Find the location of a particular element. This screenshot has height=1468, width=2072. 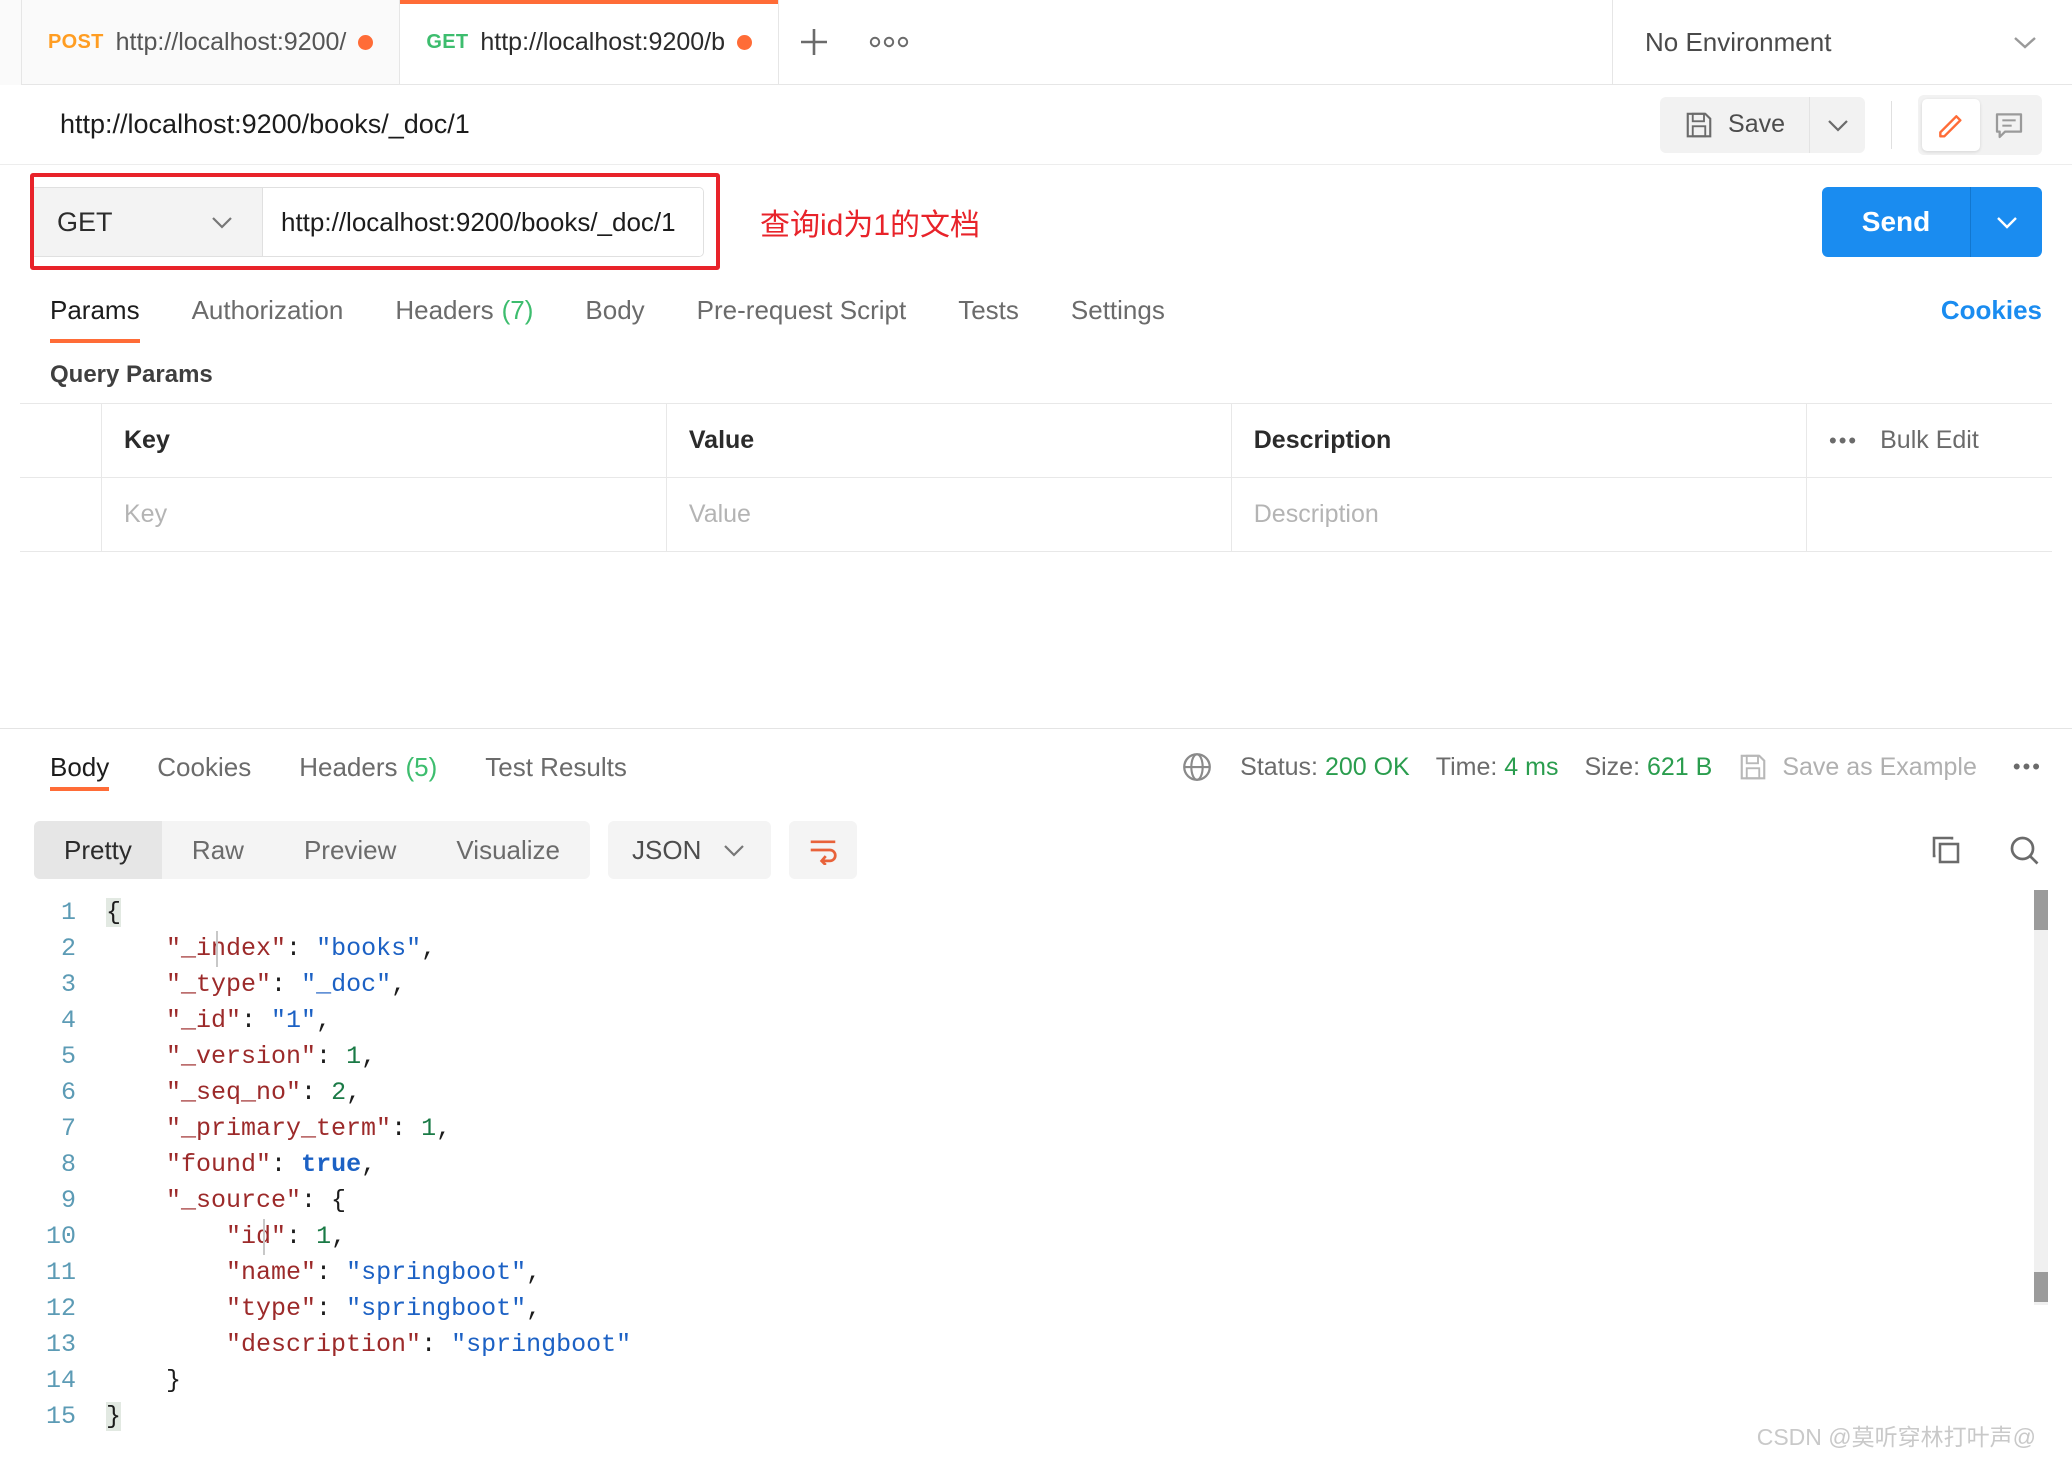

indent-guide is located at coordinates (217, 949).